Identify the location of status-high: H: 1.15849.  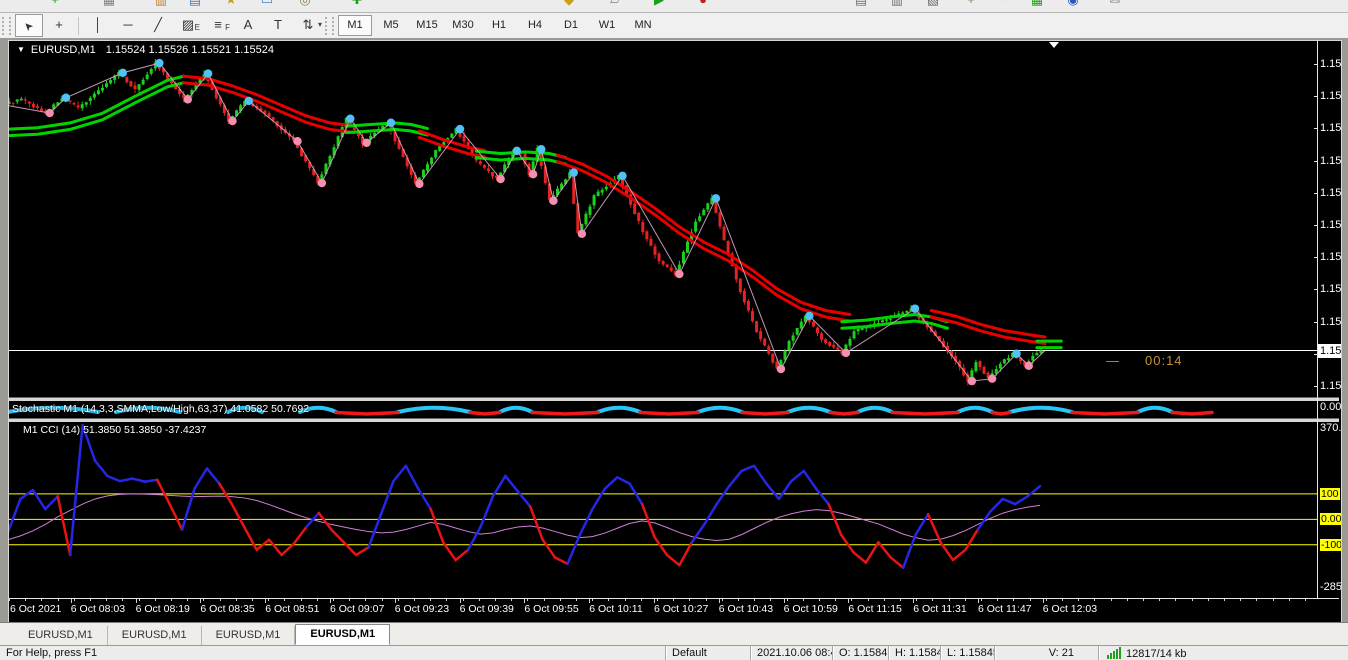
(914, 653).